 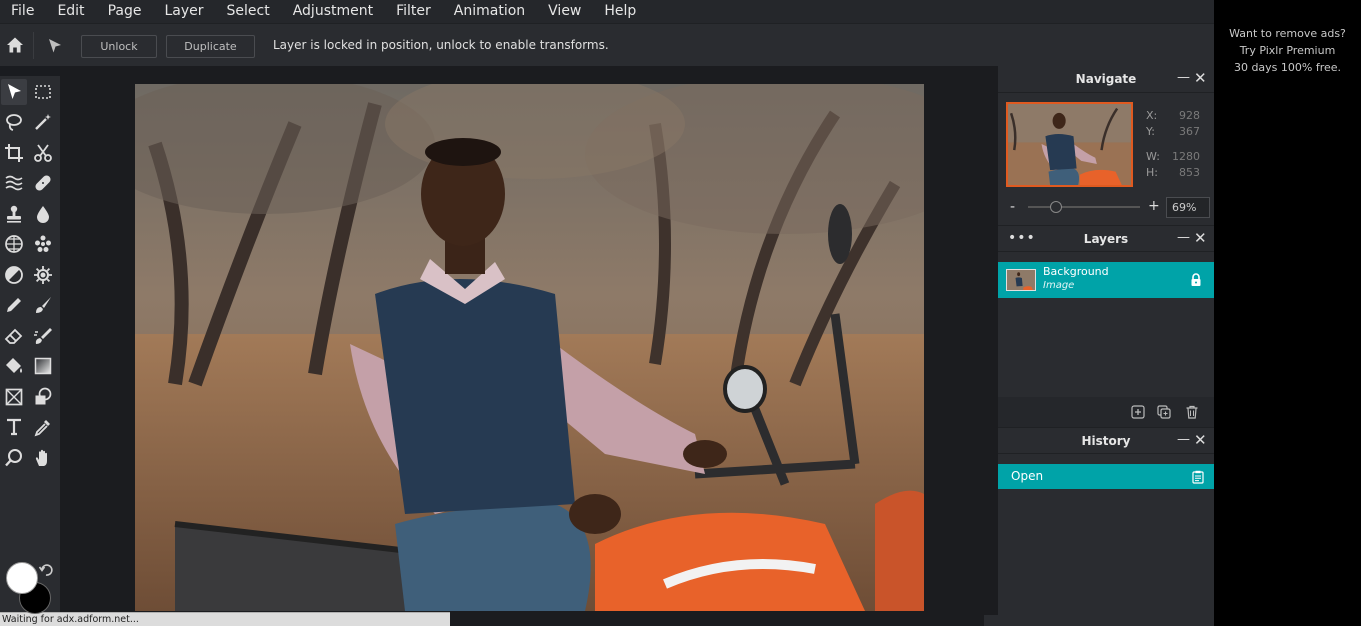 I want to click on zoom-slider, so click(x=1084, y=207).